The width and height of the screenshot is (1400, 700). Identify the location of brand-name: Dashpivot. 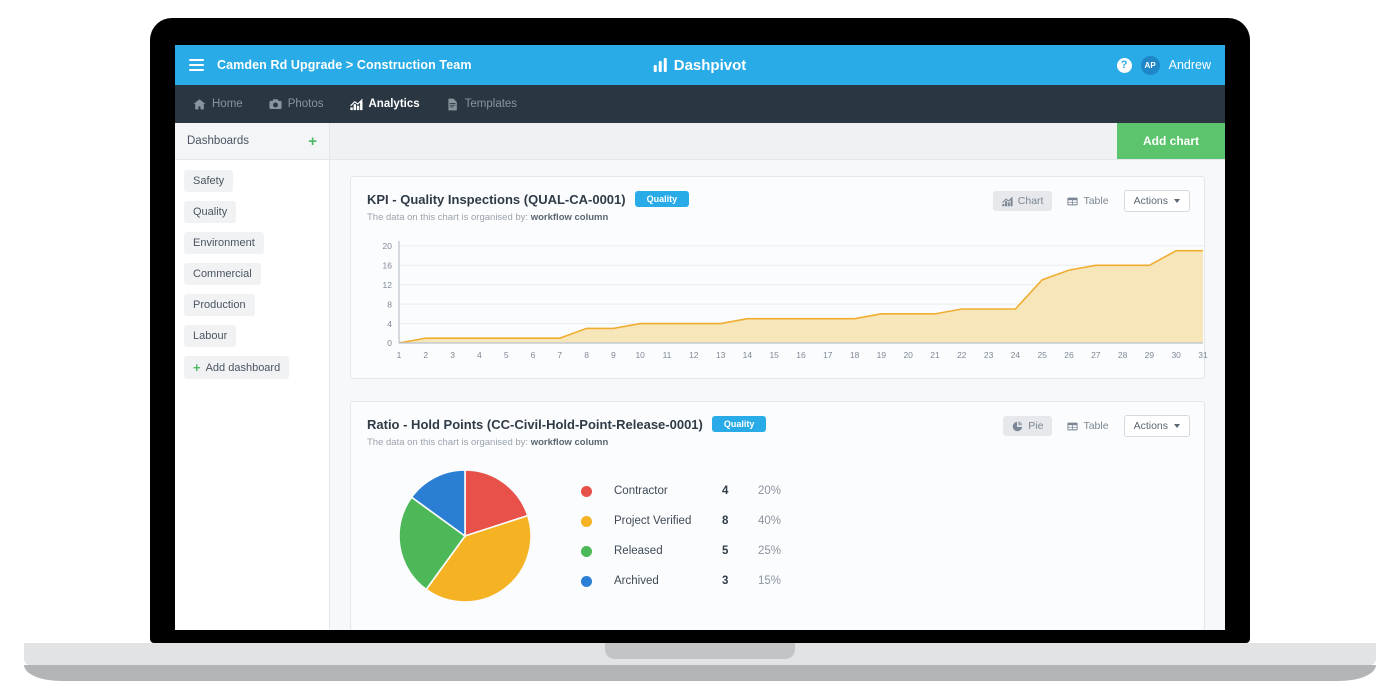
(710, 65).